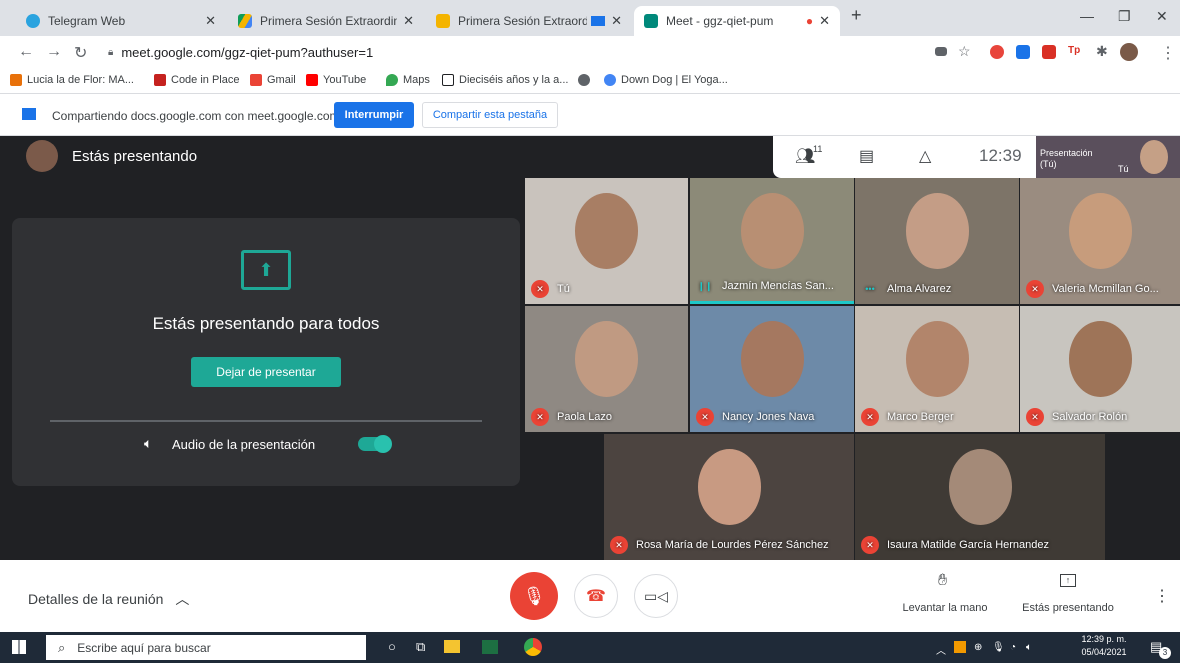 The width and height of the screenshot is (1180, 663). I want to click on participant-tile: ✕ Isaura Matilde García Hernandez, so click(980, 497).